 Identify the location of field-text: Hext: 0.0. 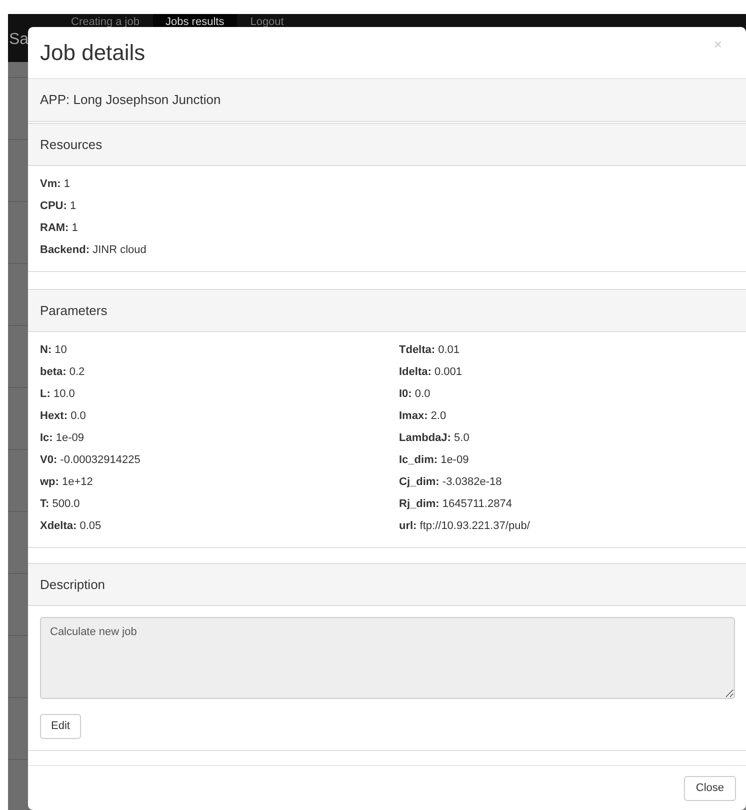
(63, 416).